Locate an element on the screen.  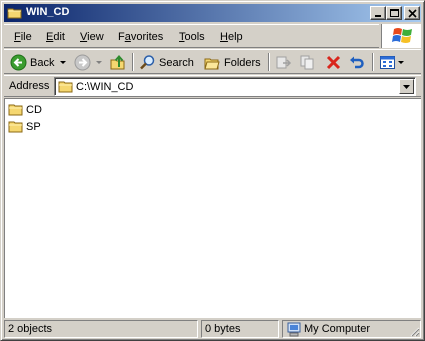
views-dropdown-icon is located at coordinates (401, 62).